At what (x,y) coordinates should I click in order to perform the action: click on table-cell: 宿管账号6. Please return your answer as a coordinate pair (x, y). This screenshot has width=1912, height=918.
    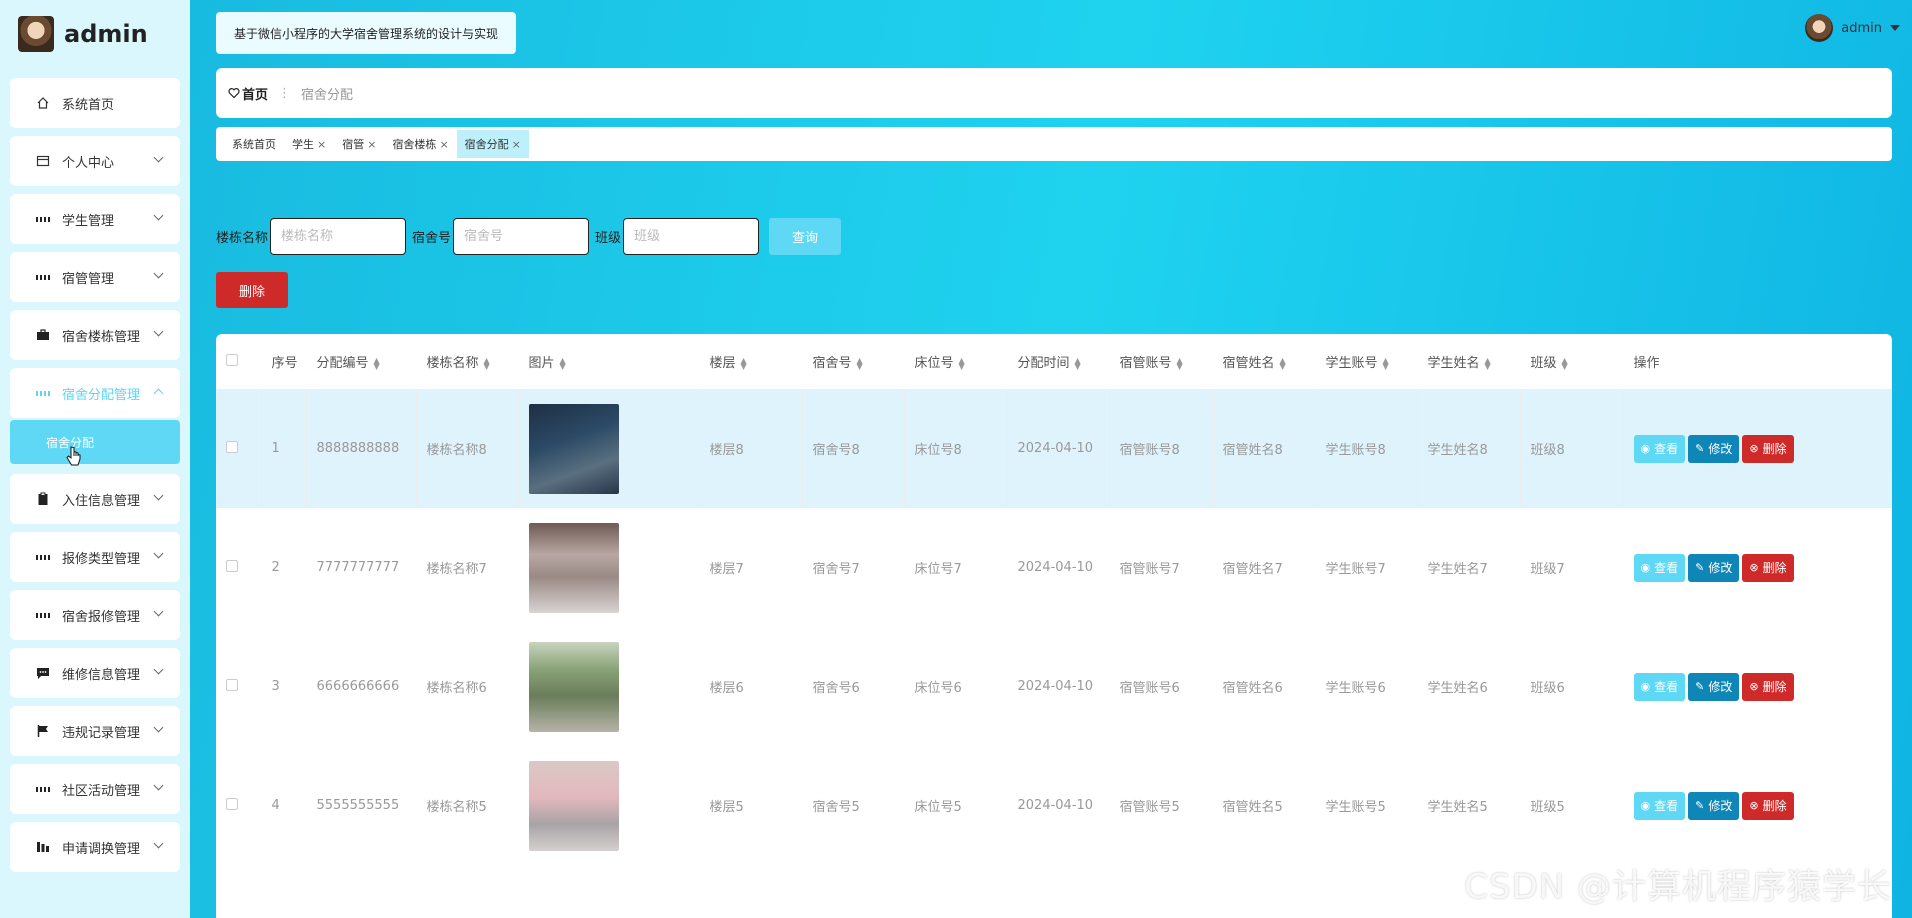
    Looking at the image, I should click on (1149, 688).